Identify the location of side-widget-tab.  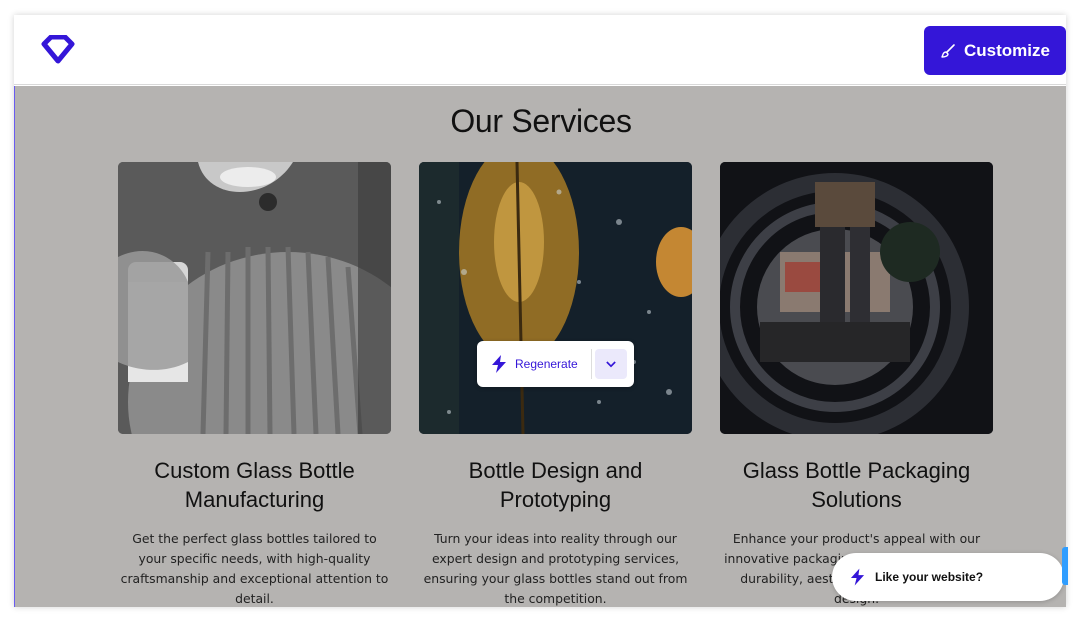
(1065, 566).